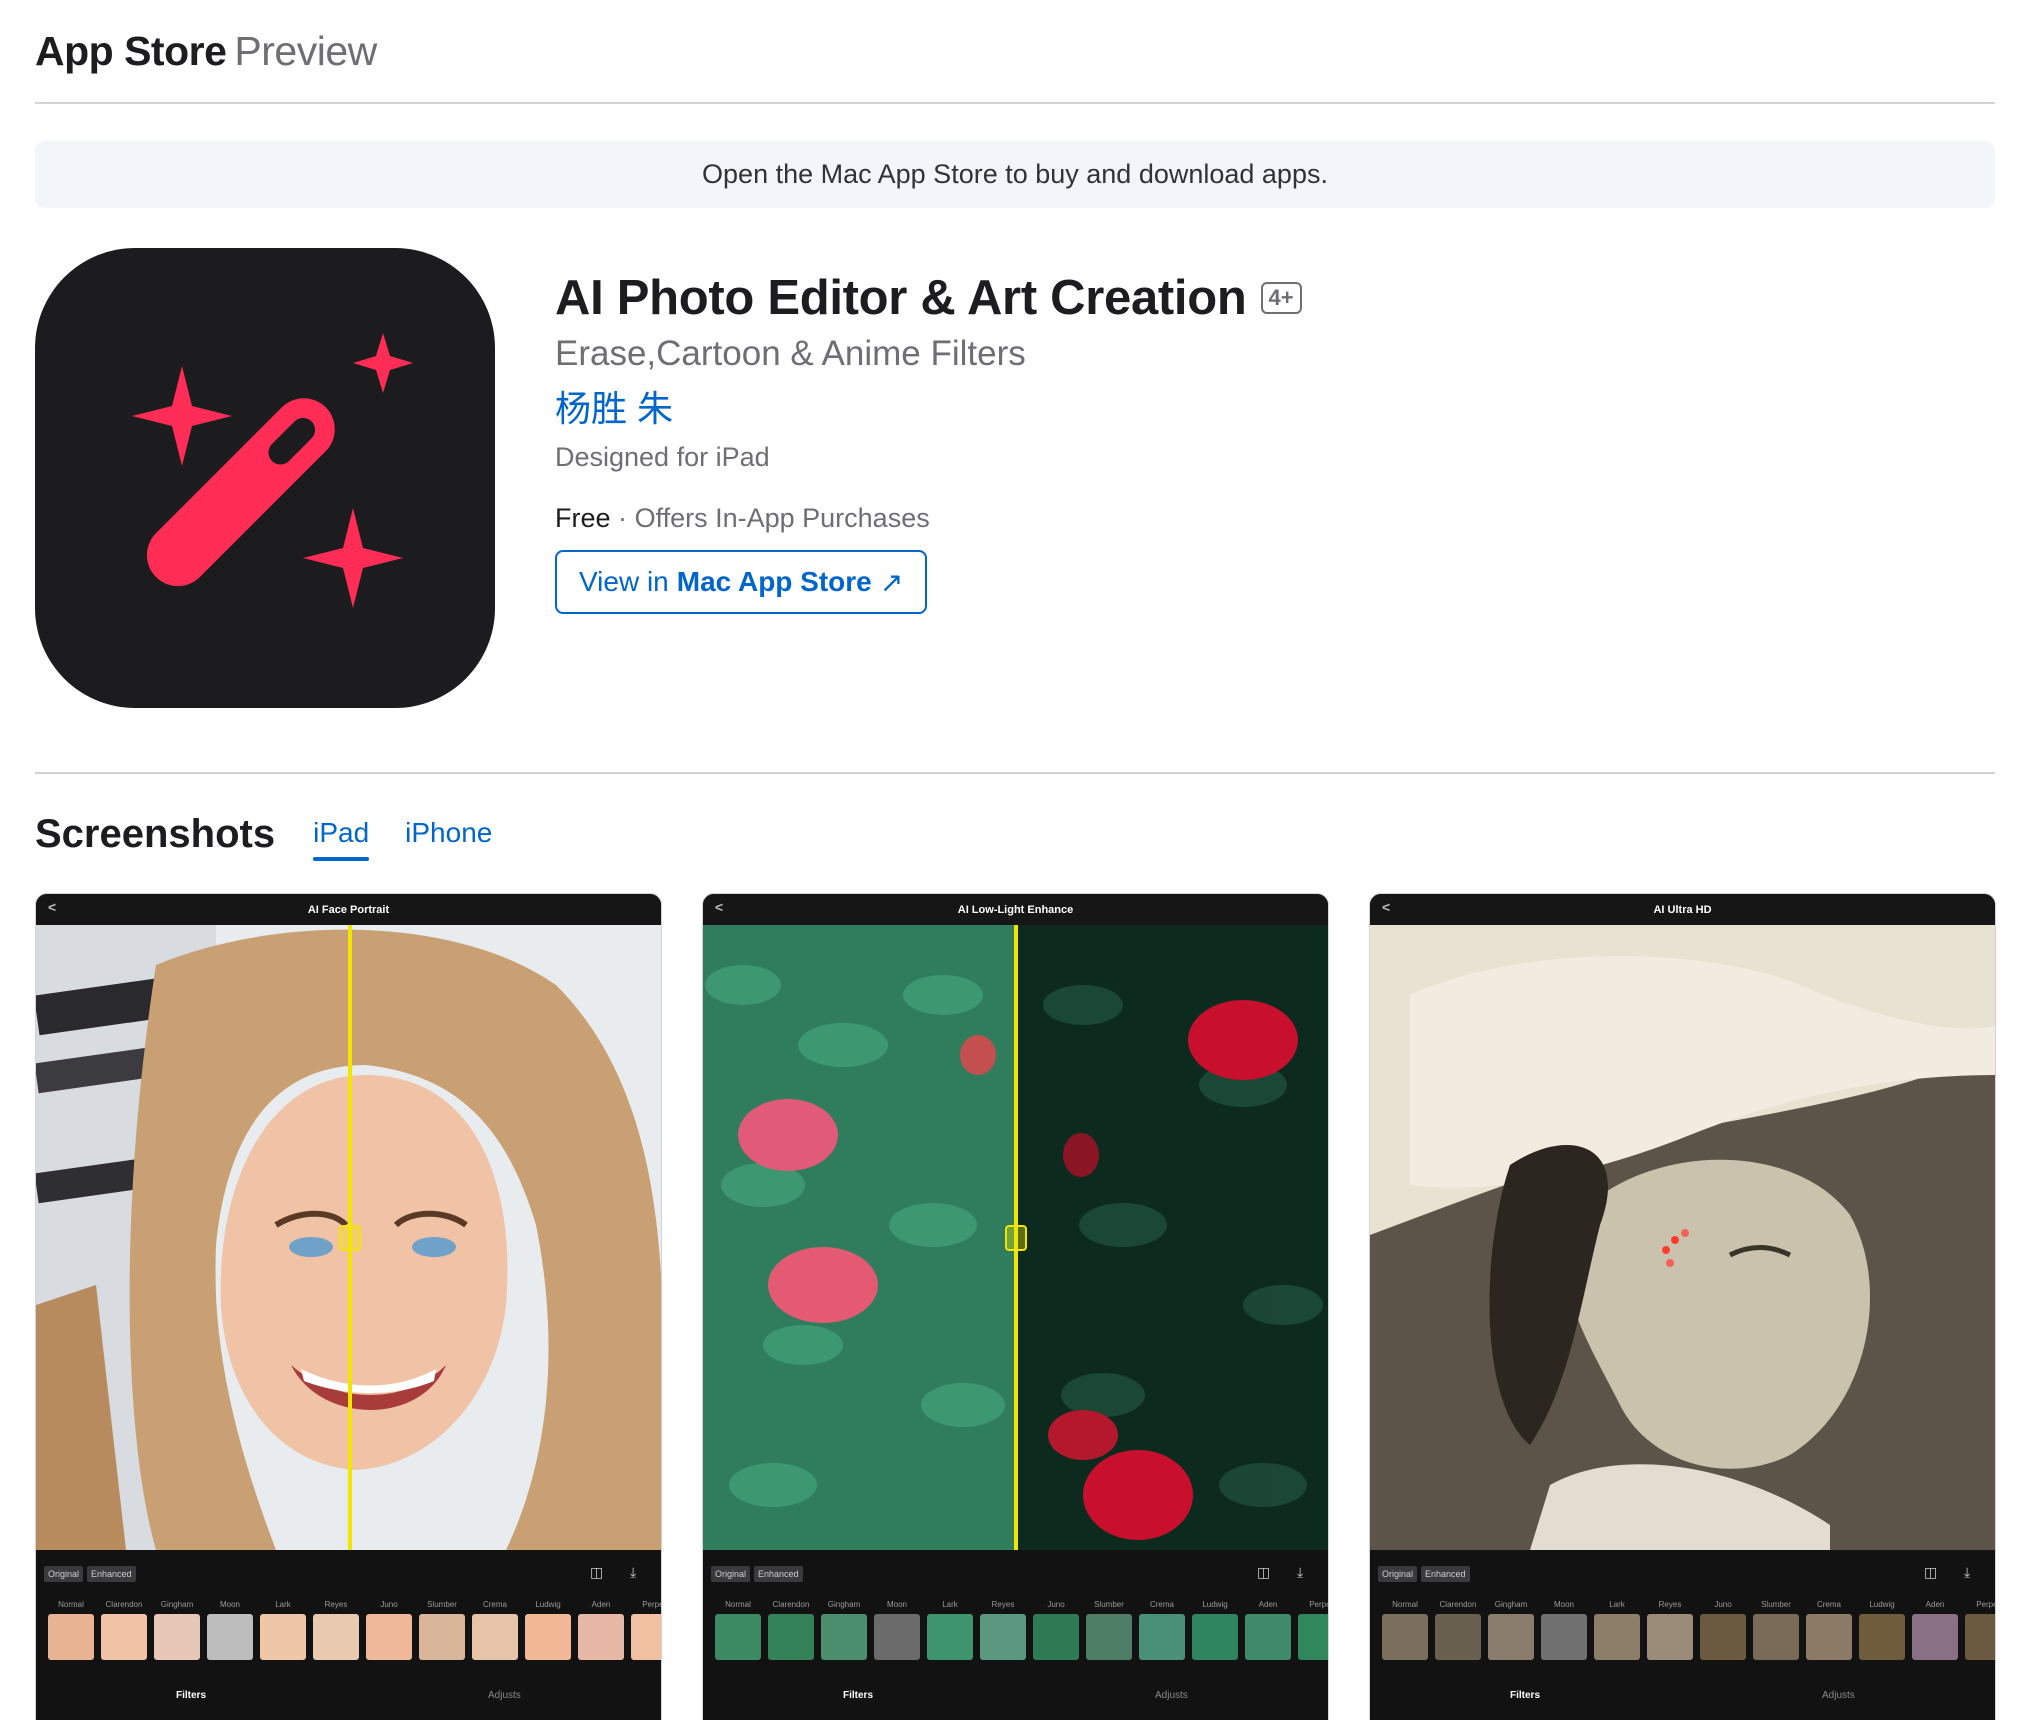 The width and height of the screenshot is (2024, 1720). I want to click on tab-iphone: iPhone, so click(448, 837).